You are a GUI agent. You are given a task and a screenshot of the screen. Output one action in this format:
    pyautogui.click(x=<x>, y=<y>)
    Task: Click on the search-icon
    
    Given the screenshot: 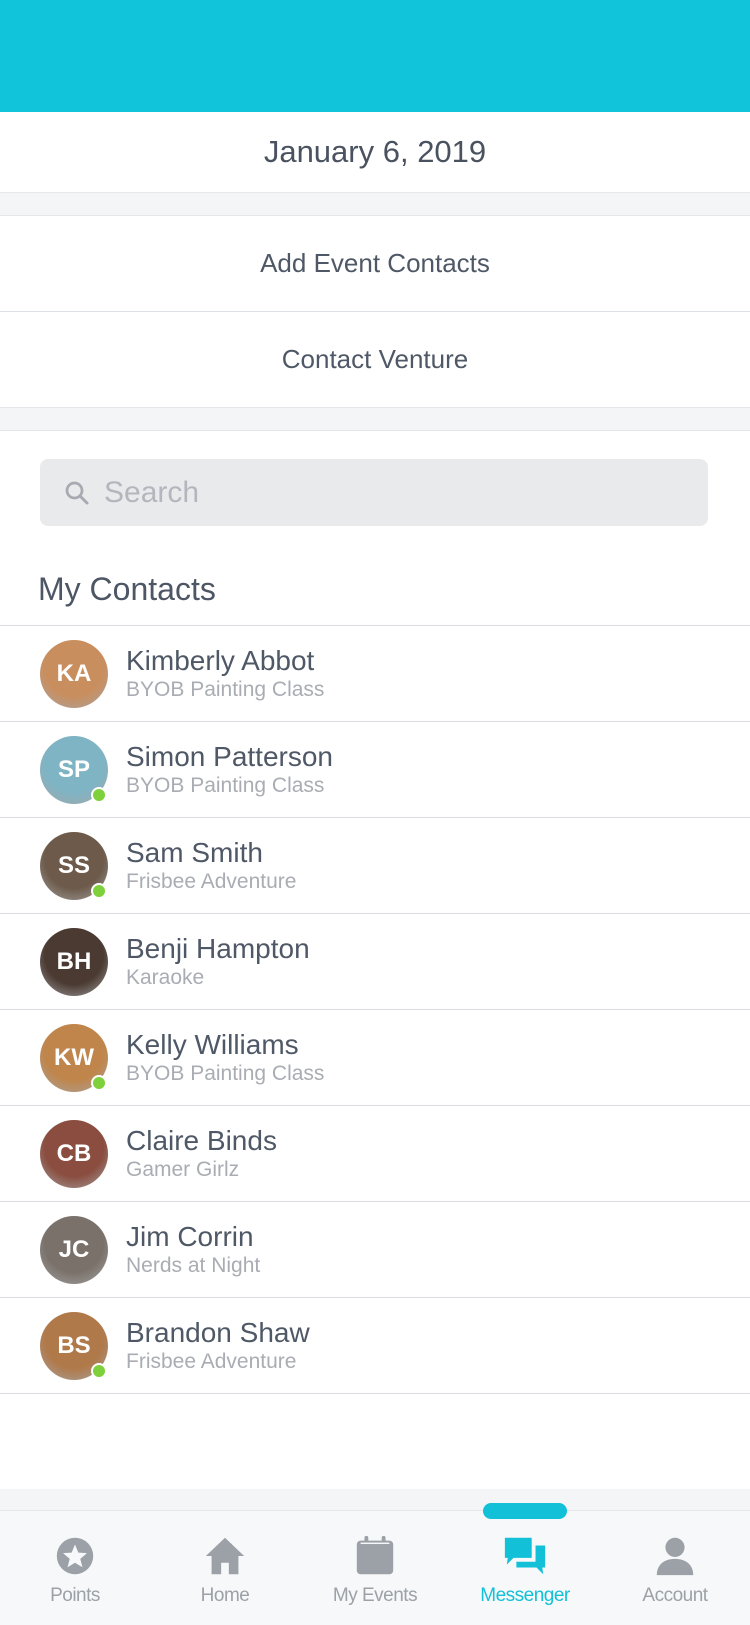 What is the action you would take?
    pyautogui.click(x=77, y=492)
    